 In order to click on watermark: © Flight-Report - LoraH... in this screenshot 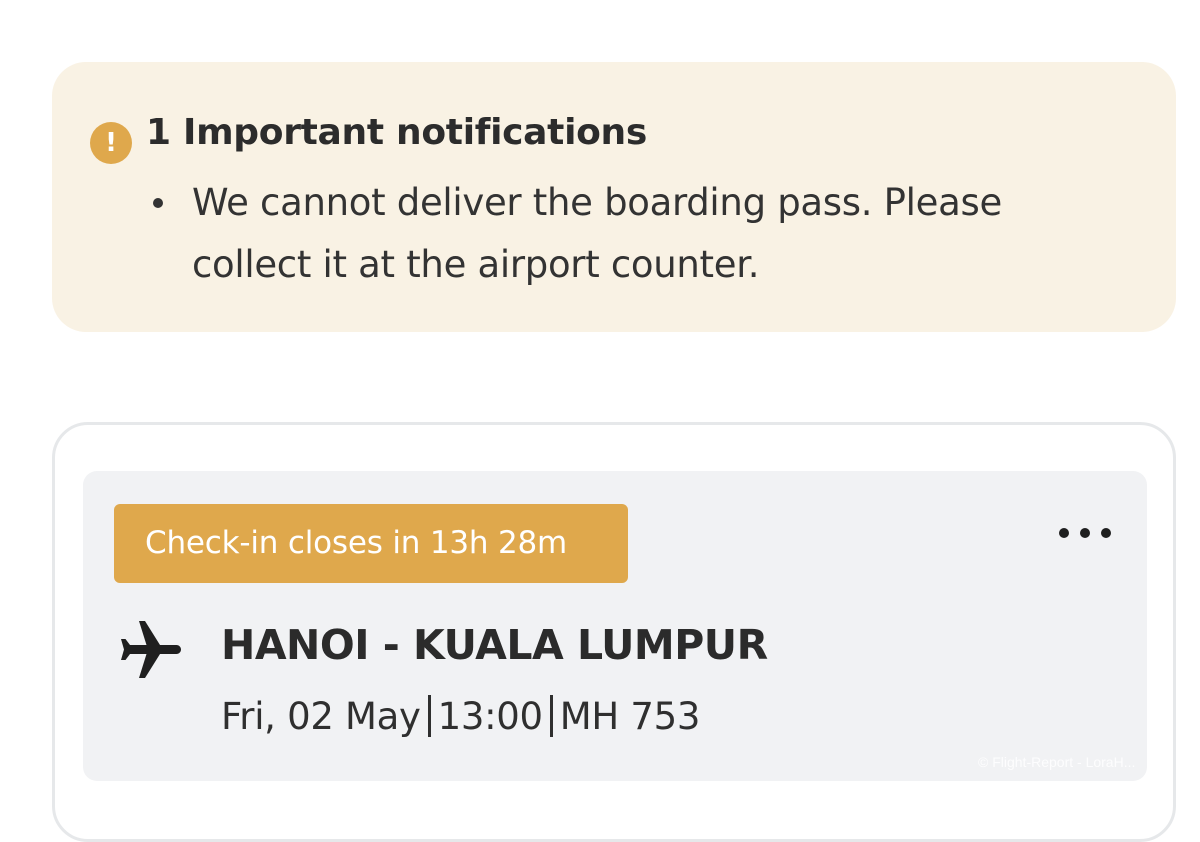, I will do `click(1057, 762)`.